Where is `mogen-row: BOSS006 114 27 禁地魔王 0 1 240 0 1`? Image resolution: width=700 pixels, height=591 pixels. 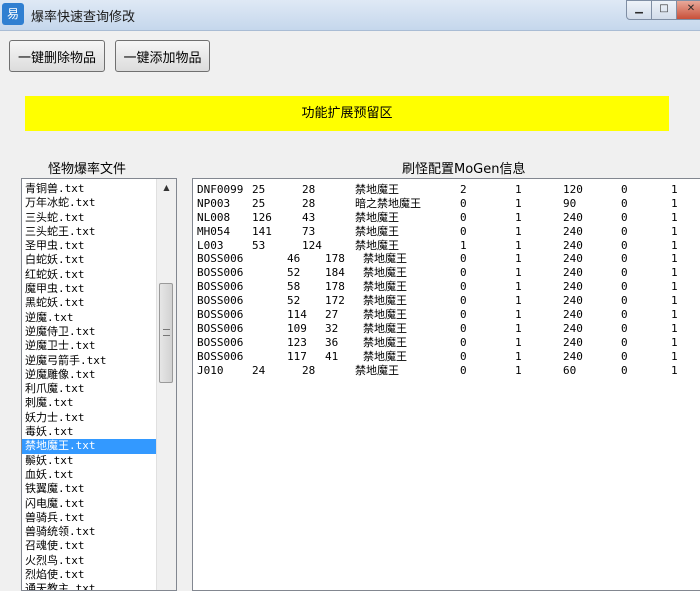
mogen-row: BOSS006 114 27 禁地魔王 0 1 240 0 1 is located at coordinates (448, 315).